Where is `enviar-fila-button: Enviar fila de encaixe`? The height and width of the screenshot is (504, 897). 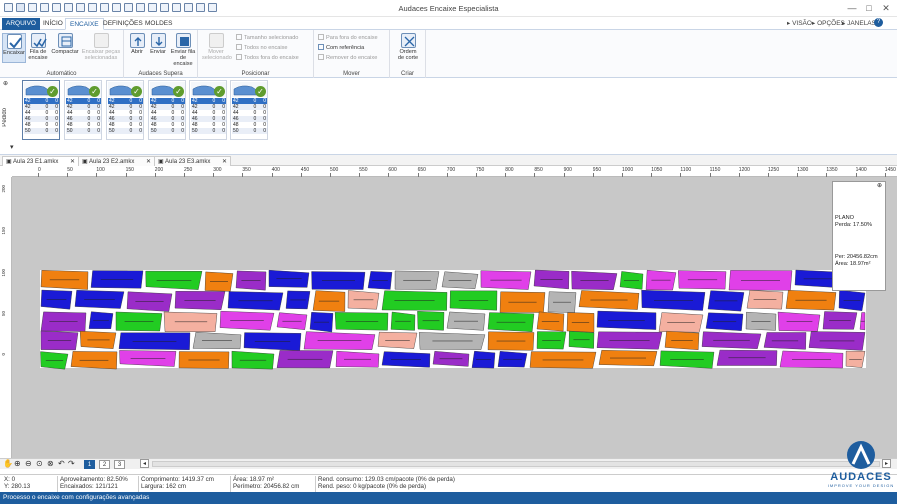 enviar-fila-button: Enviar fila de encaixe is located at coordinates (183, 50).